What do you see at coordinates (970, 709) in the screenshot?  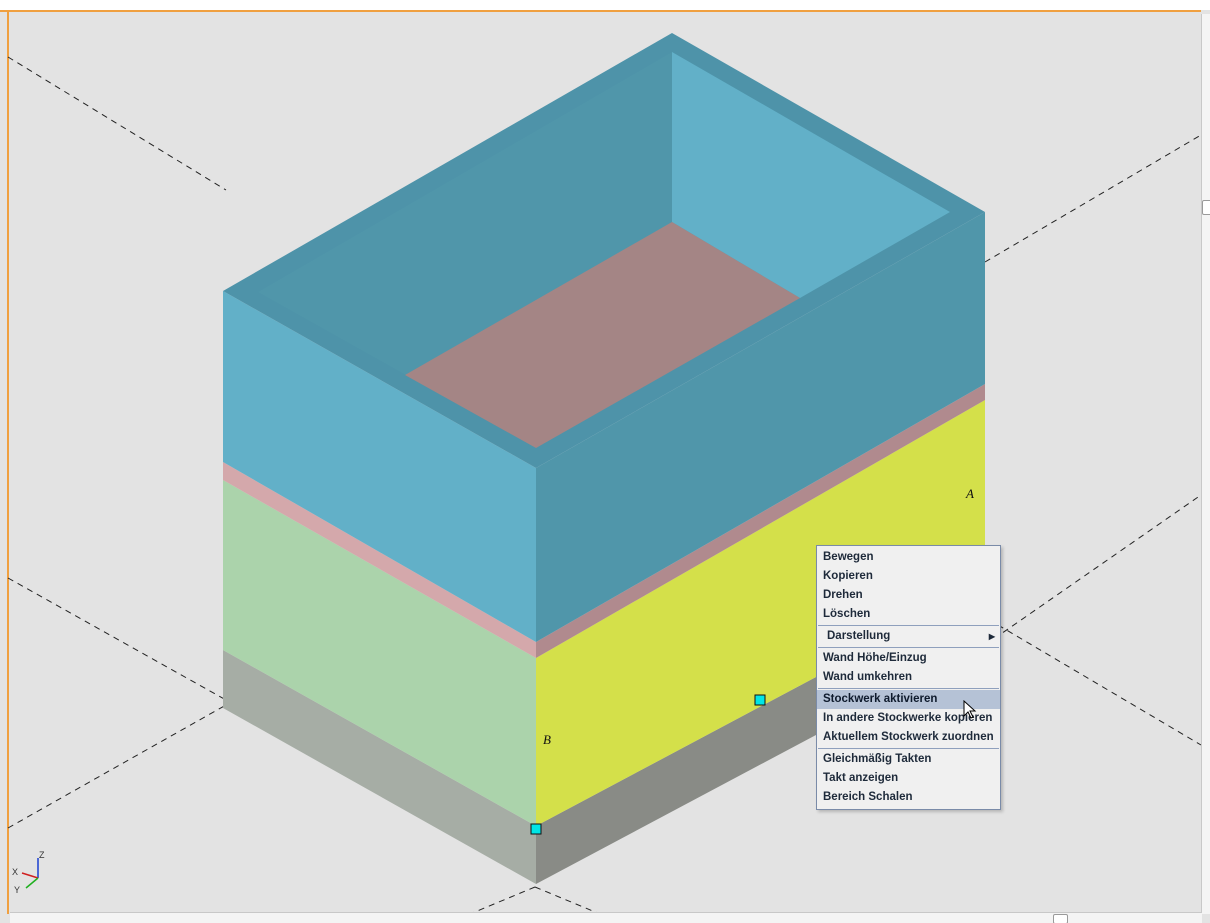 I see `mouse-cursor-icon` at bounding box center [970, 709].